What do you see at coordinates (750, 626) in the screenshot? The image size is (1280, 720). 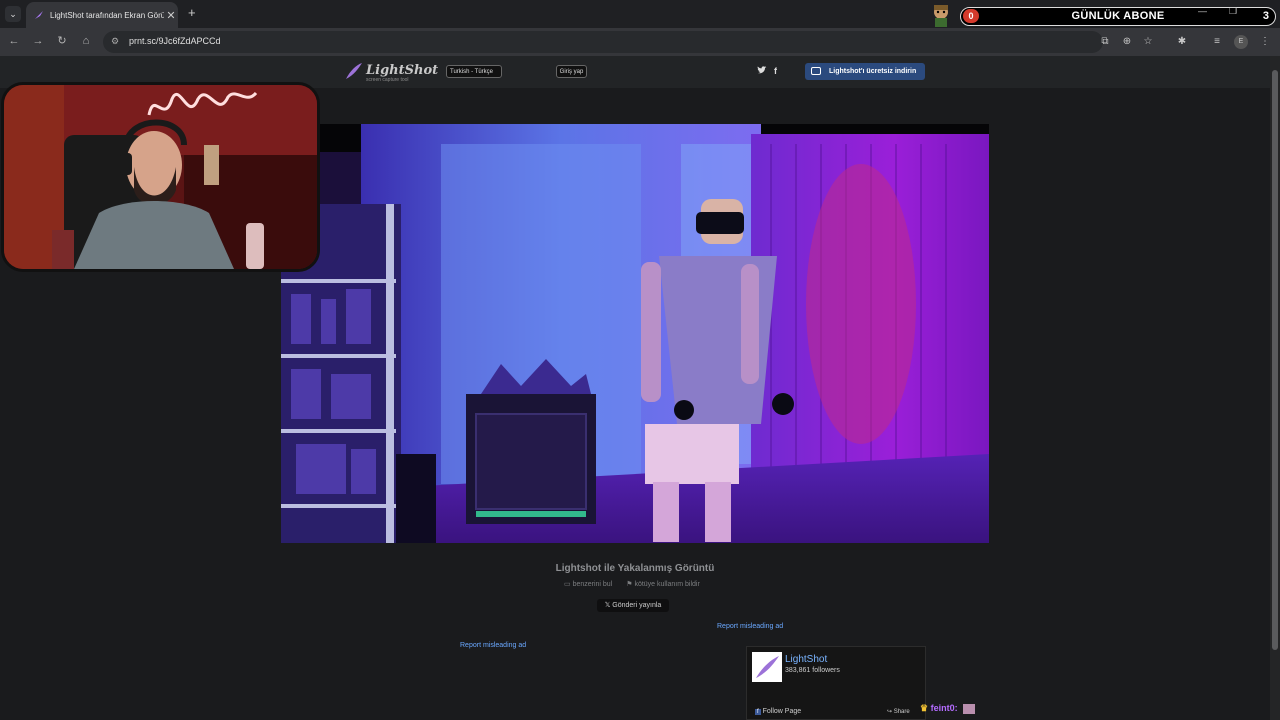 I see `report-misleading-ad-link: Report misleading ad` at bounding box center [750, 626].